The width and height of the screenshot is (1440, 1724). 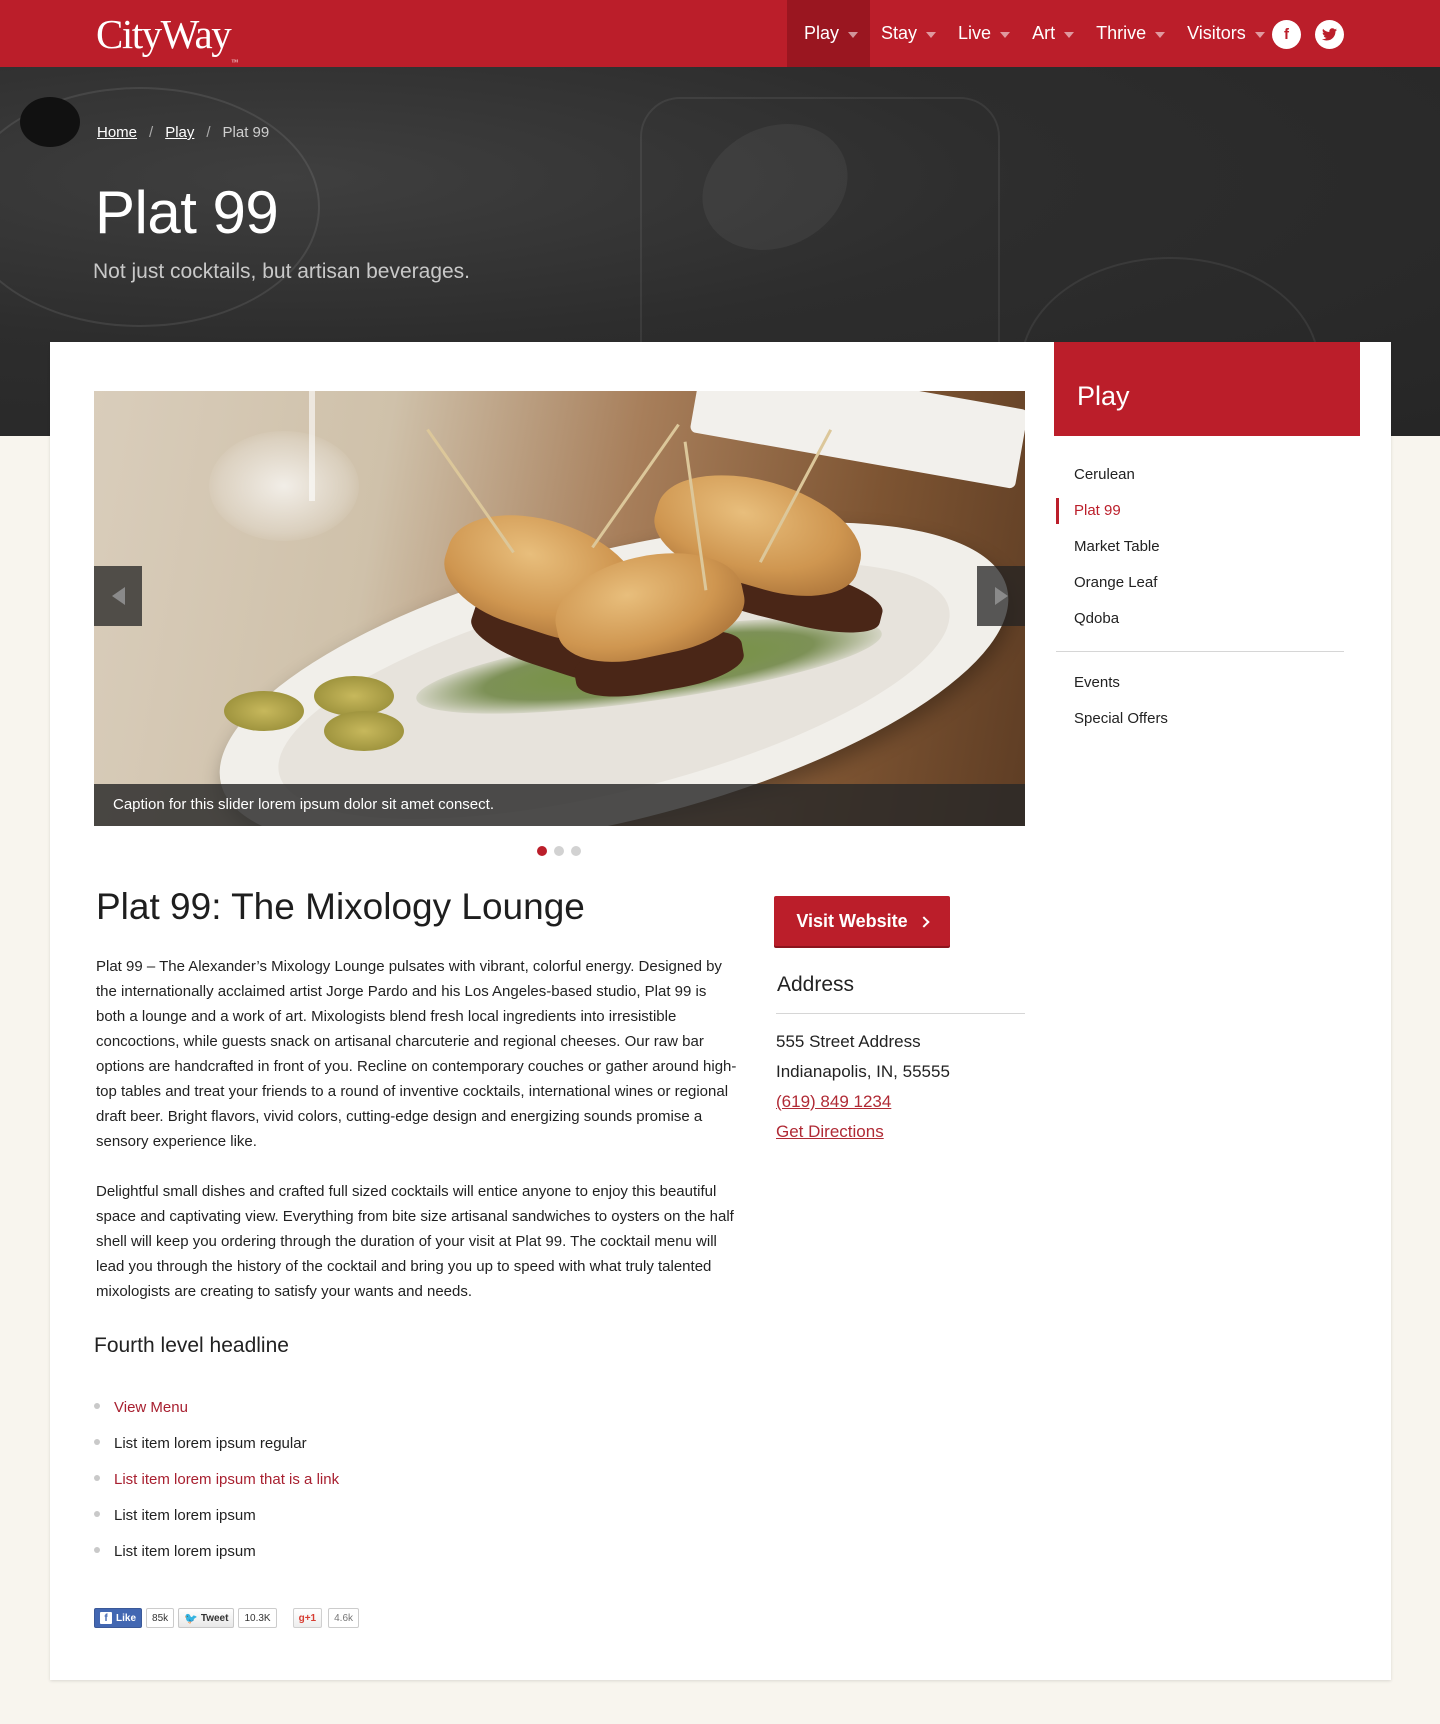 I want to click on tweet-count: 10.3K, so click(x=257, y=1618).